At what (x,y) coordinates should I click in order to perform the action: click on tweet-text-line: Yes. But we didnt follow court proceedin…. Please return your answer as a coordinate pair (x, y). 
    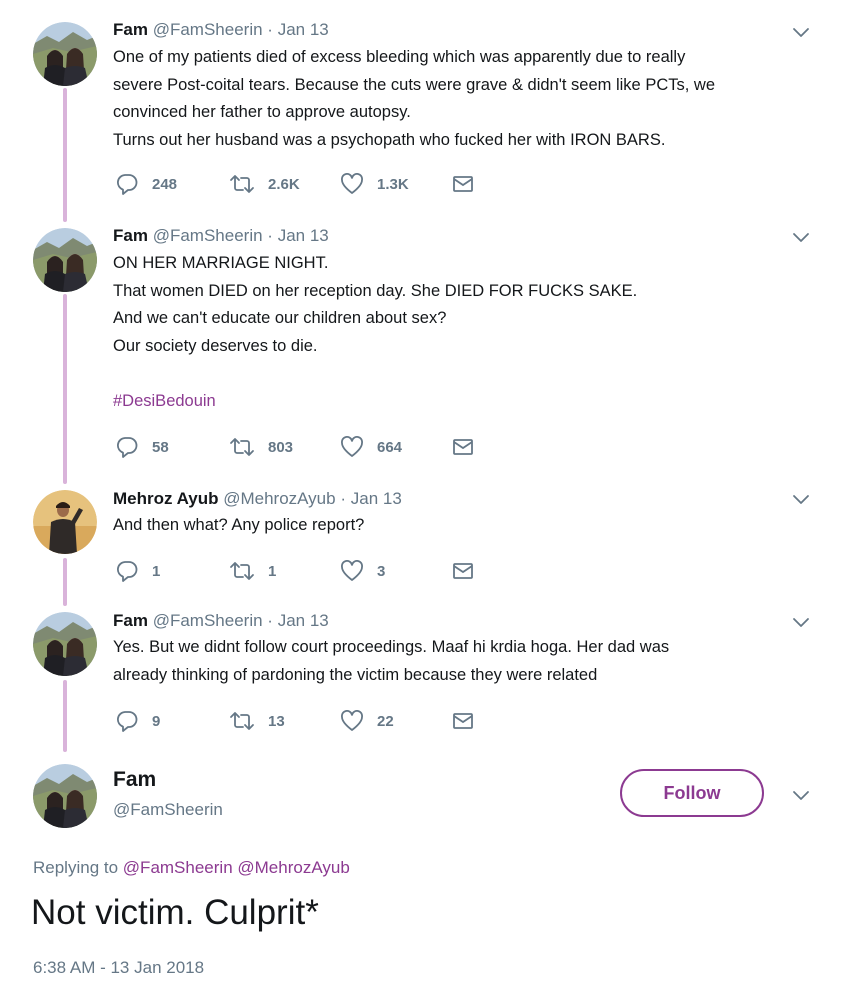
    Looking at the image, I should click on (391, 647).